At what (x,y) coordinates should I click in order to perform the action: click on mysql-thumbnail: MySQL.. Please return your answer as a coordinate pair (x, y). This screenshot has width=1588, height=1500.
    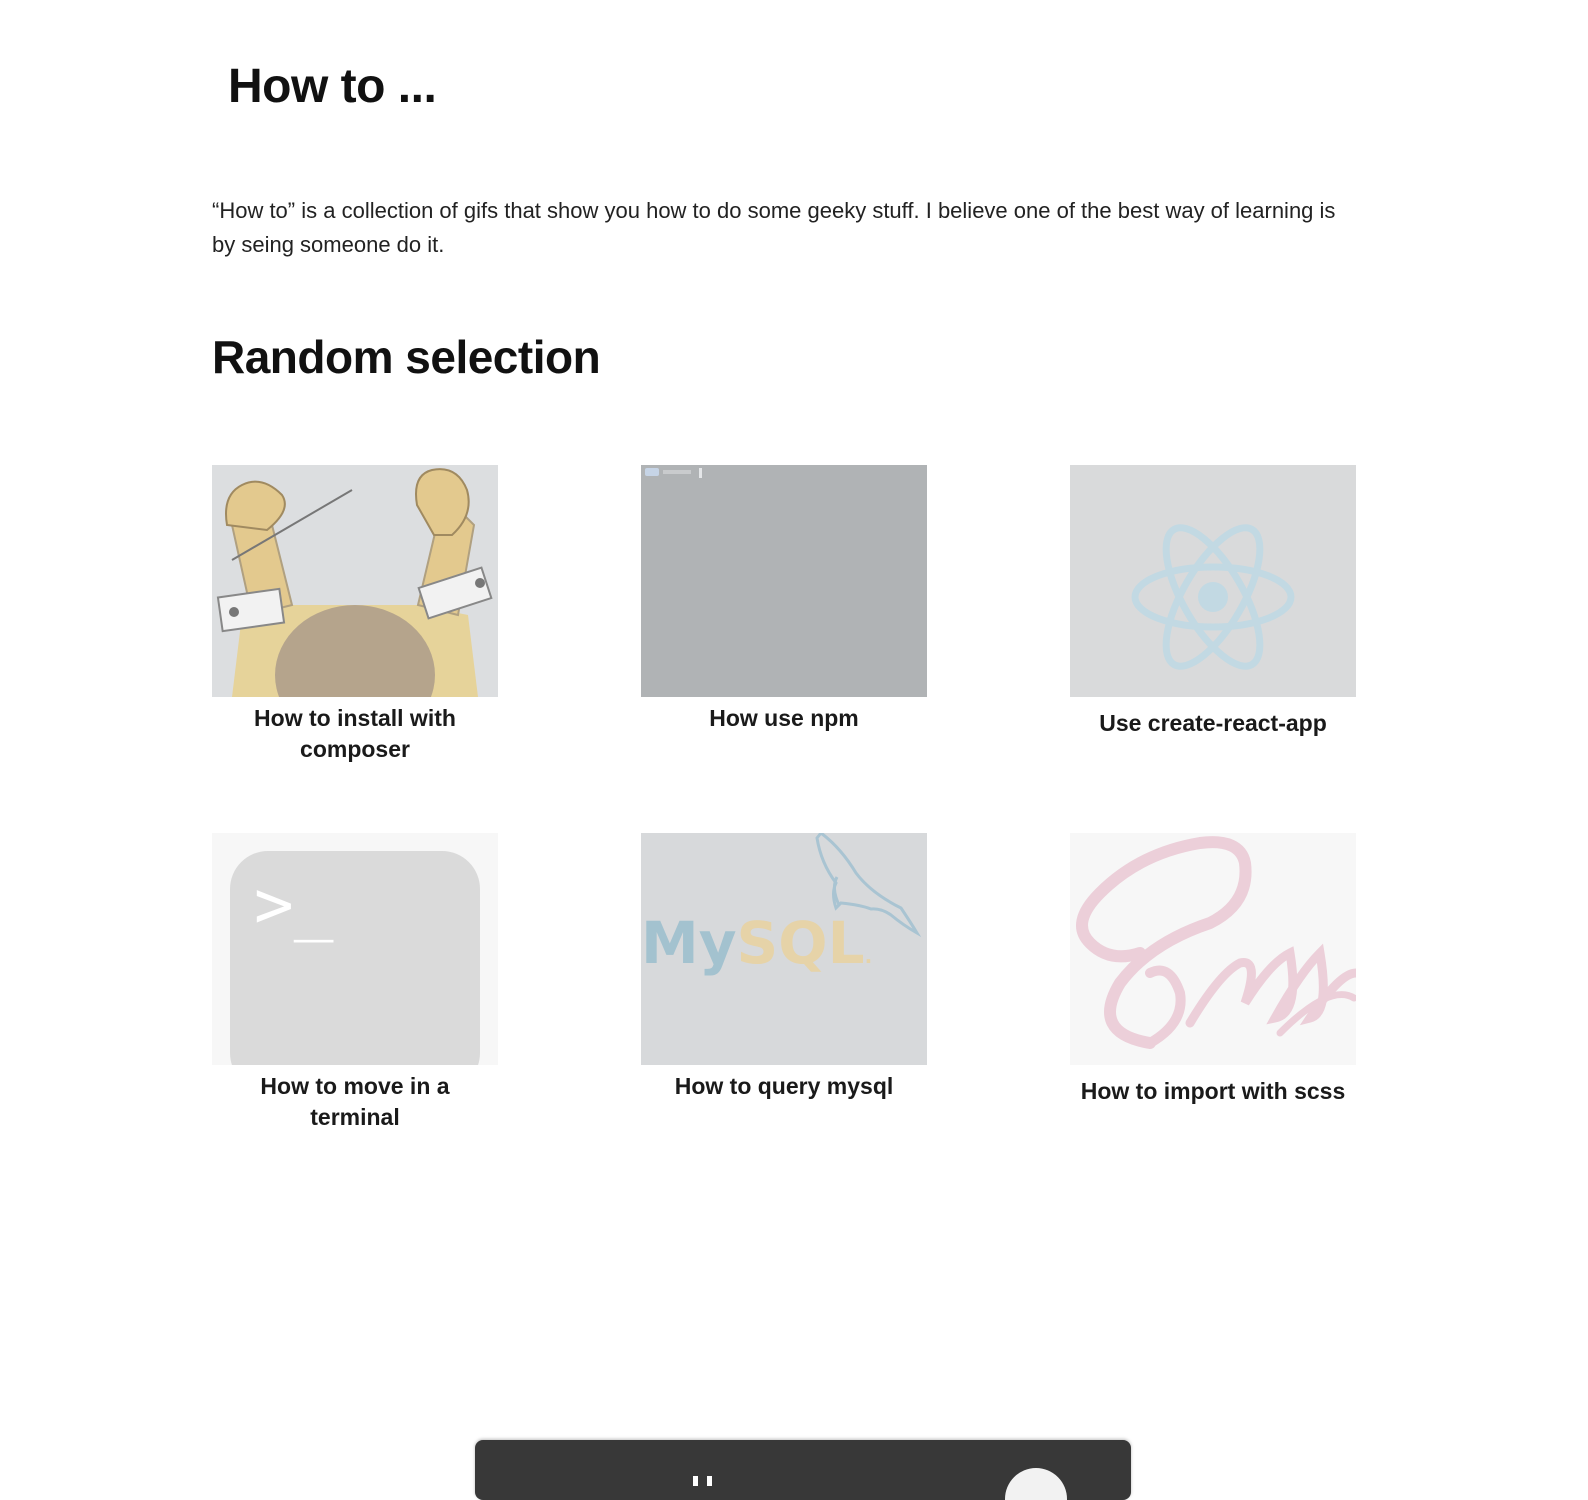
    Looking at the image, I should click on (784, 949).